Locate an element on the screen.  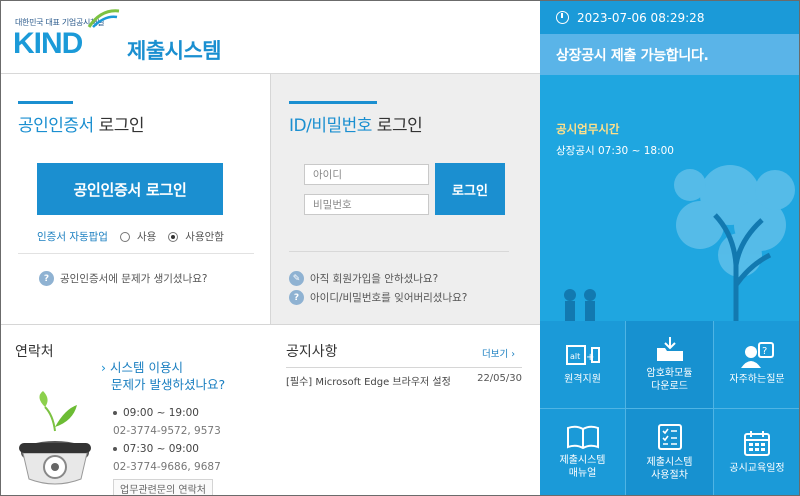
id-input: 아이디 is located at coordinates (366, 174).